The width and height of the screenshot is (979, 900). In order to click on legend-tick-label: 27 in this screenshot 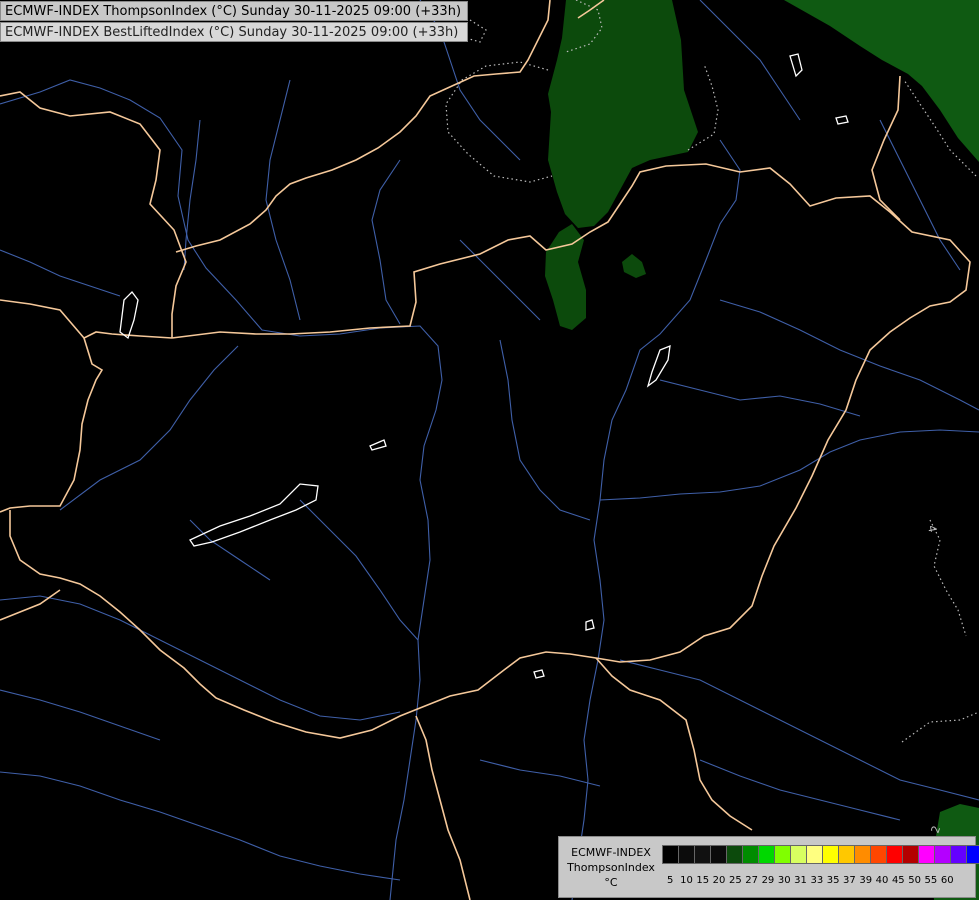, I will do `click(751, 880)`.